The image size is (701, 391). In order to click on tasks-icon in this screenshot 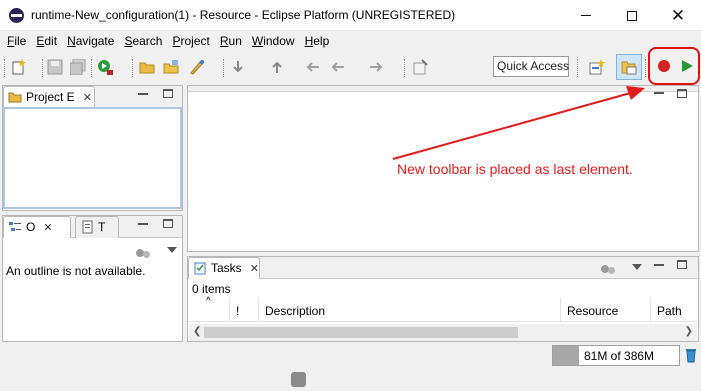, I will do `click(200, 268)`.